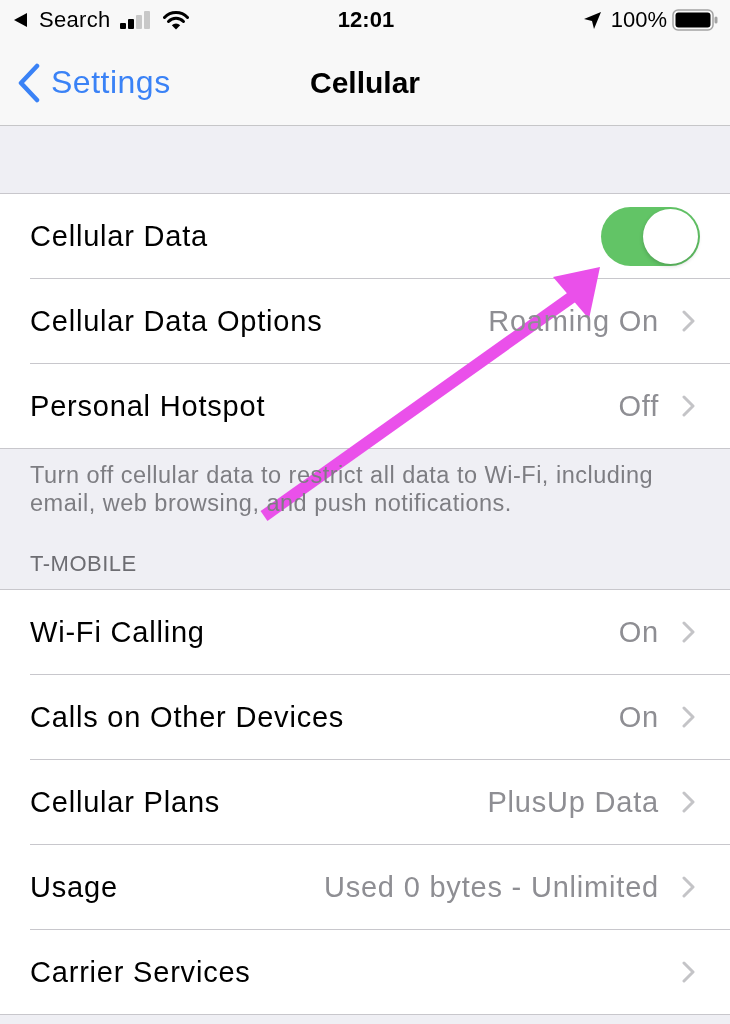  I want to click on settings-row: Cellular Plans PlusUp Data, so click(365, 802).